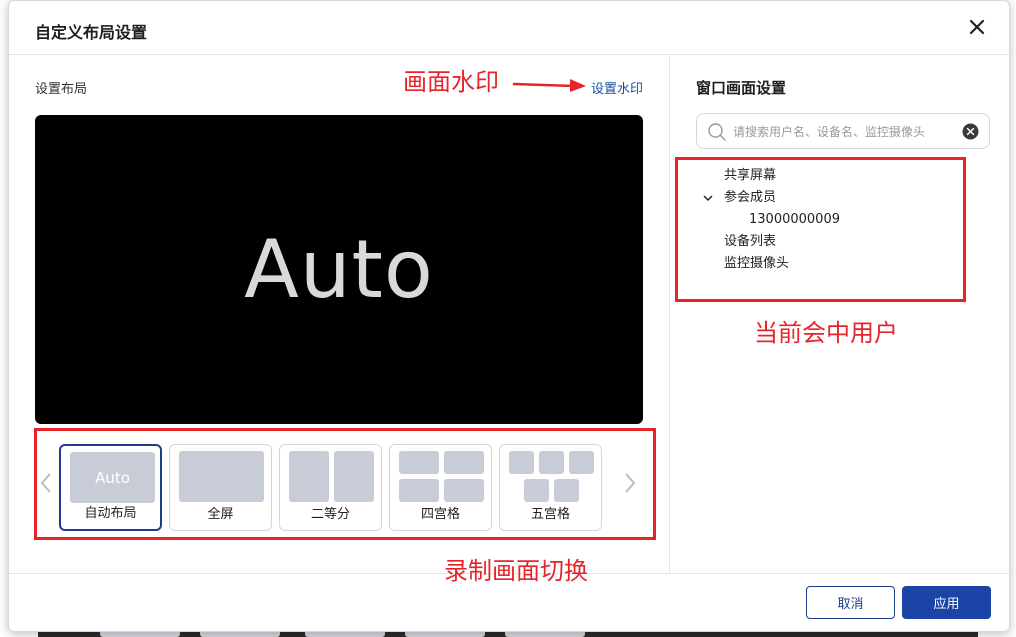 Image resolution: width=1016 pixels, height=637 pixels. I want to click on tree-item-participants: 参会成员, so click(836, 198).